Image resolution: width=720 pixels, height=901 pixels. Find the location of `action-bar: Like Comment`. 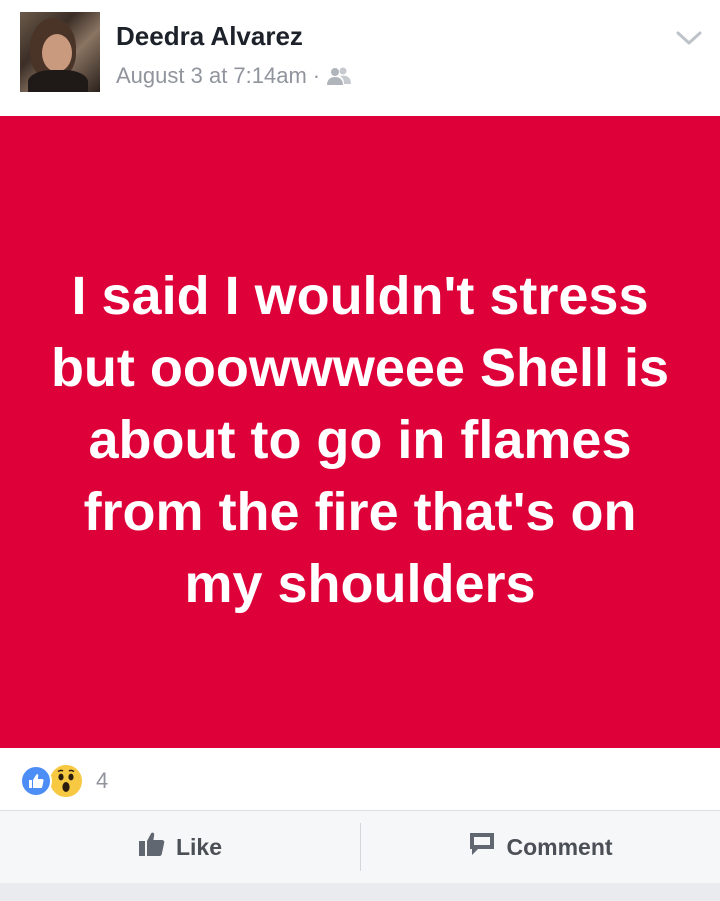

action-bar: Like Comment is located at coordinates (360, 847).